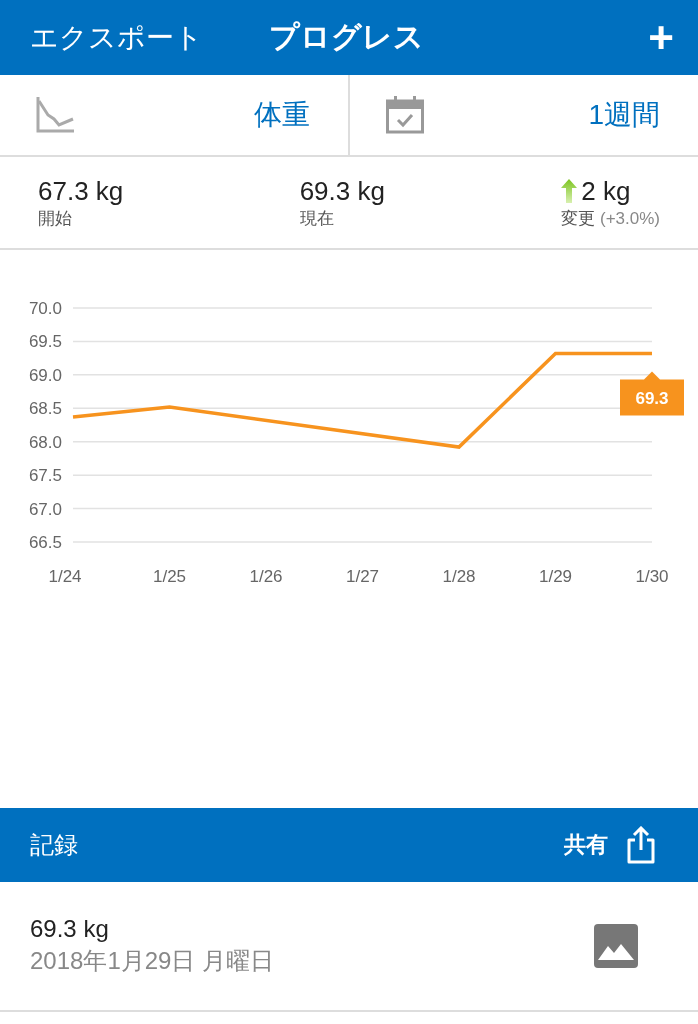 Image resolution: width=698 pixels, height=1024 pixels. I want to click on axis-label: 1/30, so click(652, 576).